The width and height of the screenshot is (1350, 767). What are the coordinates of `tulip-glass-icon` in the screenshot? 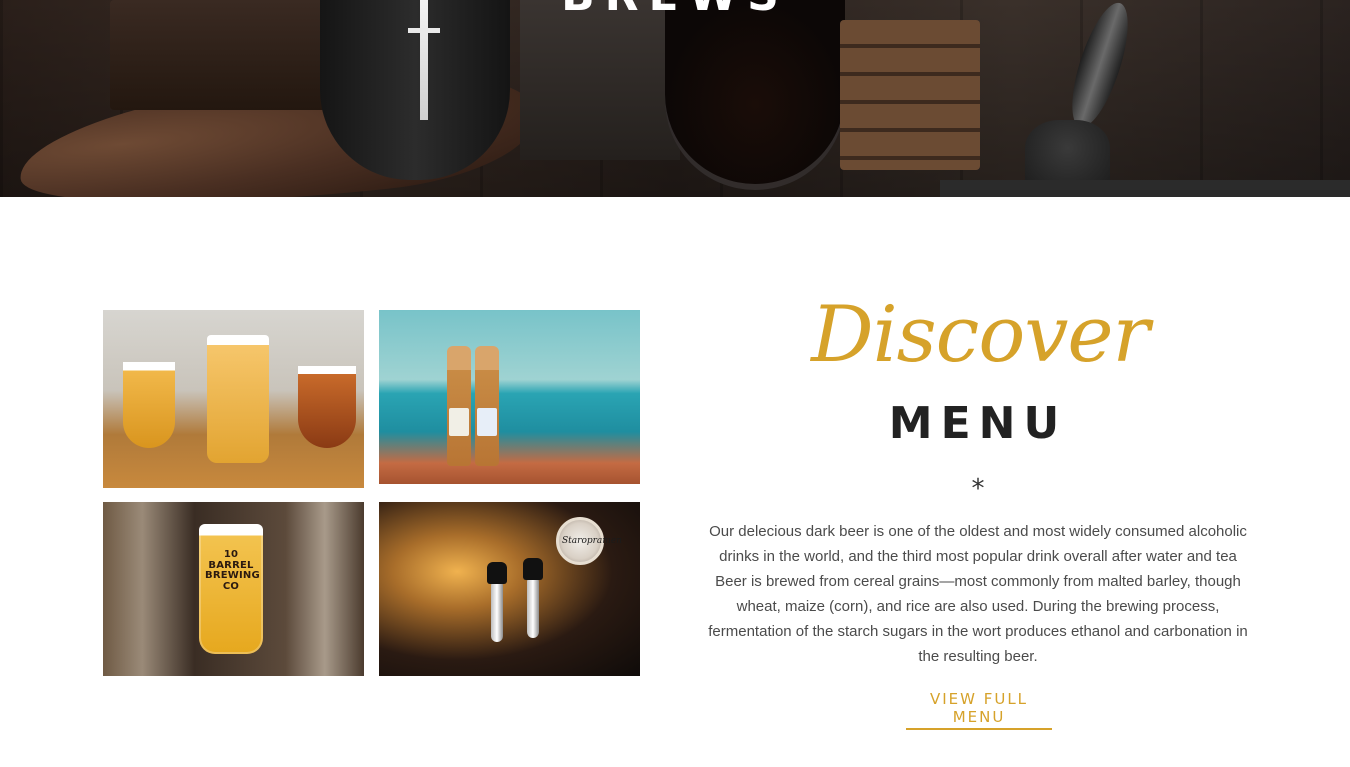 It's located at (149, 405).